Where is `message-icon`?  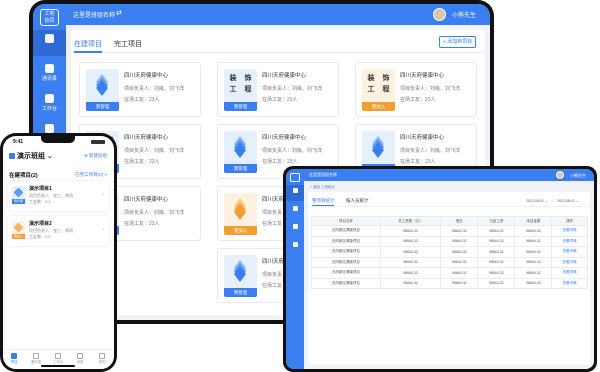
message-icon is located at coordinates (295, 244).